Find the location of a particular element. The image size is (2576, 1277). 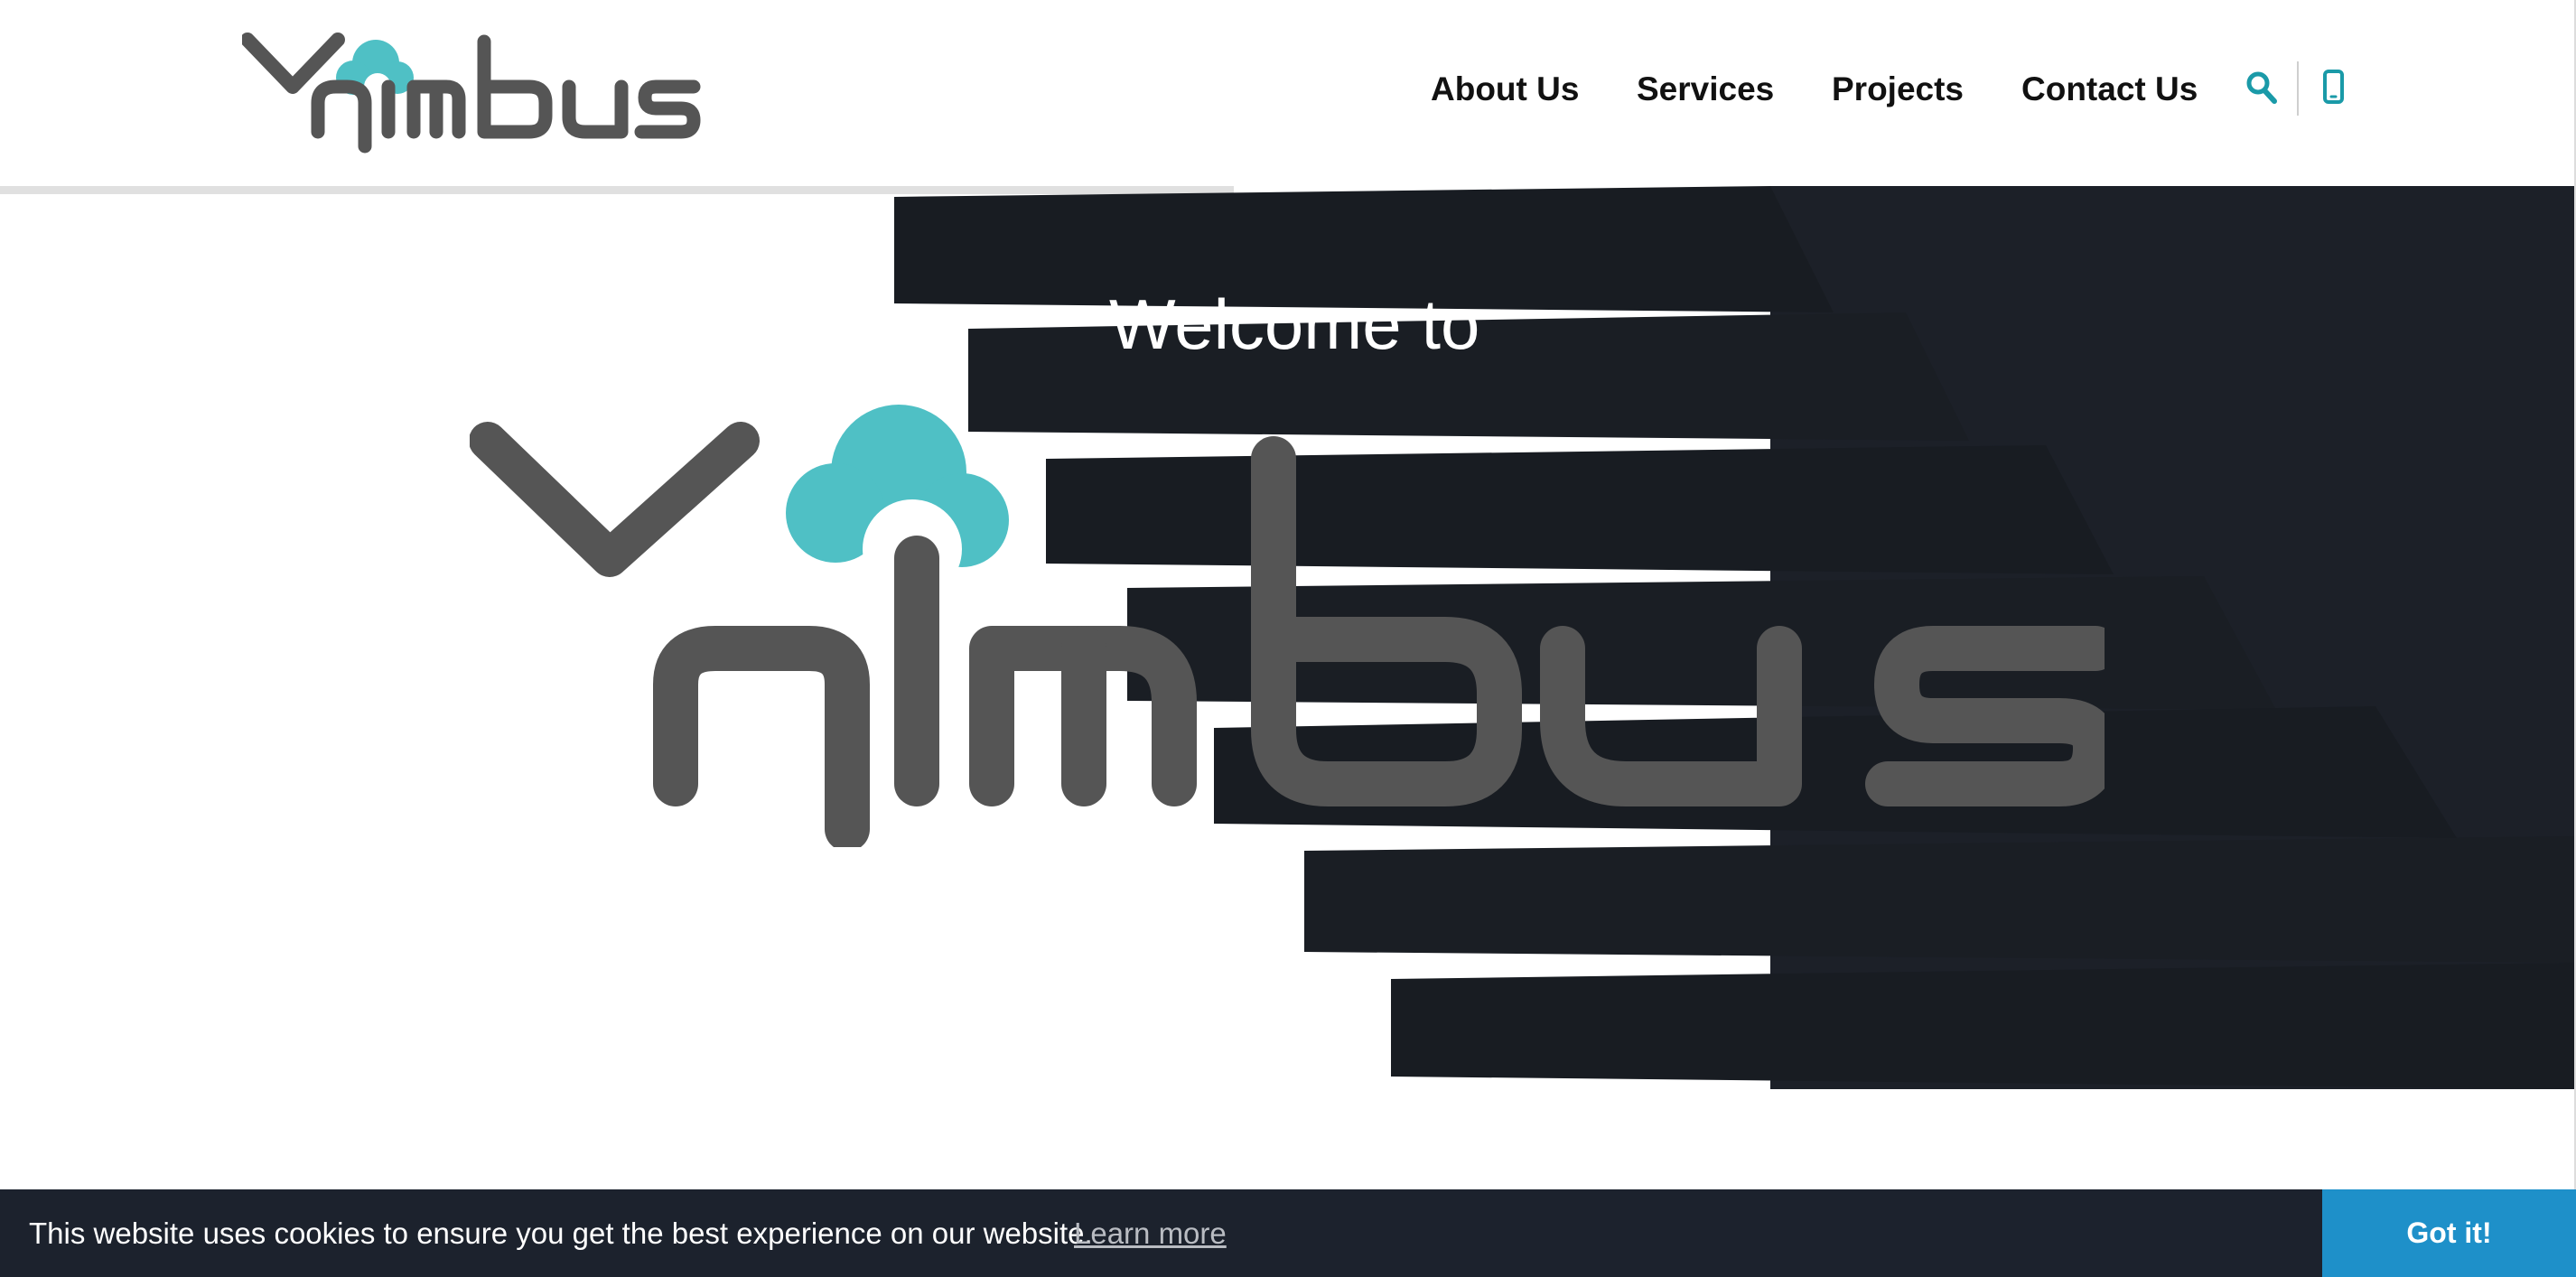

site-header: About Us Services Projects Contact Us is located at coordinates (1288, 93).